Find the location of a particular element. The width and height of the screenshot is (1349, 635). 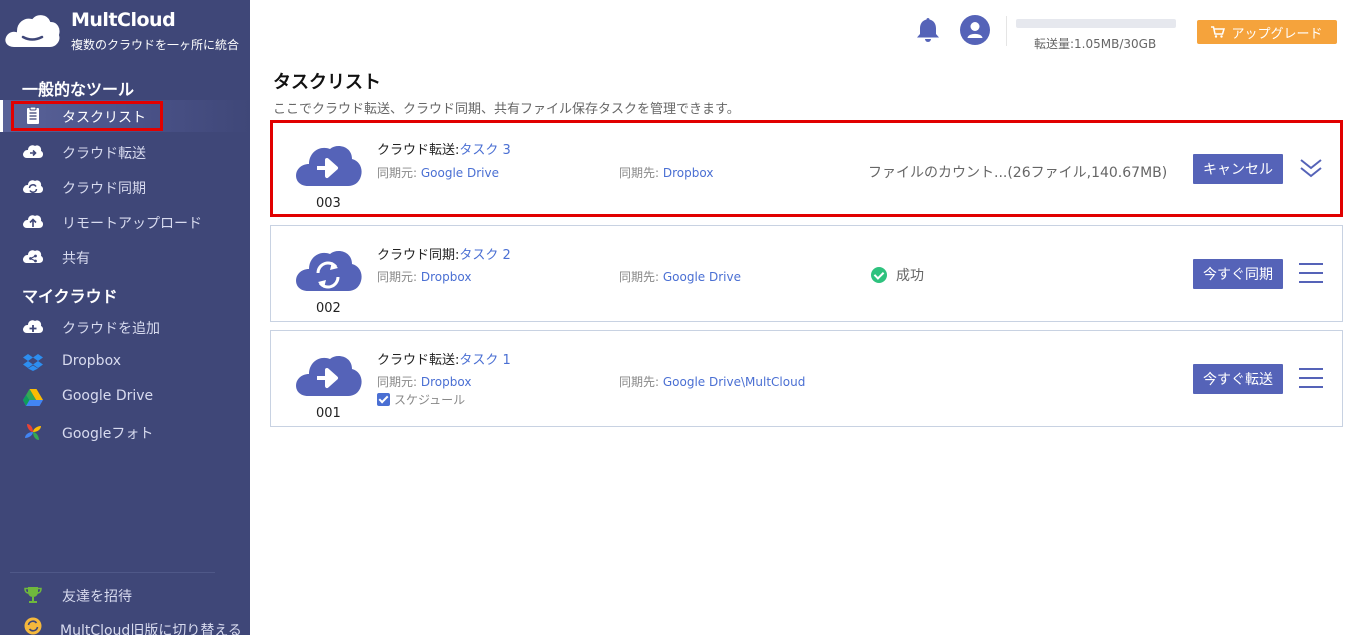

sidebar-item-label: MultCloud旧版に切り替える is located at coordinates (151, 629).